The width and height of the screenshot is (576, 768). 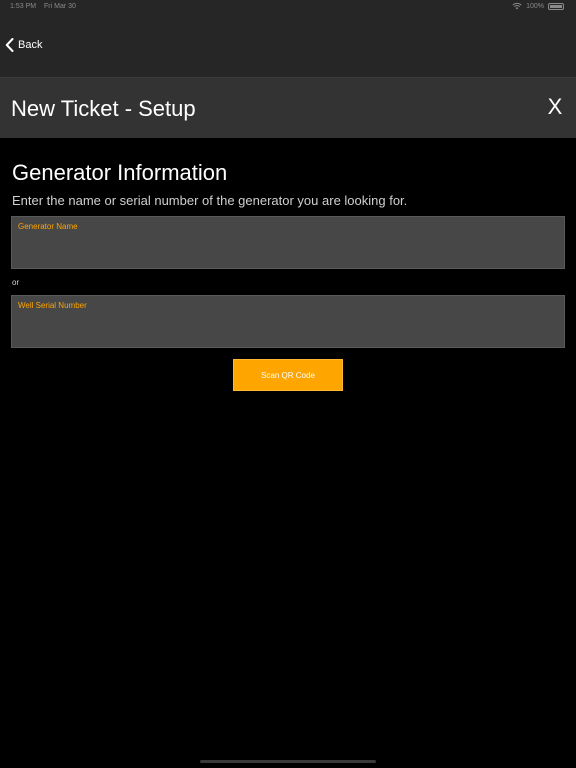 What do you see at coordinates (288, 249) in the screenshot?
I see `generator-name-input` at bounding box center [288, 249].